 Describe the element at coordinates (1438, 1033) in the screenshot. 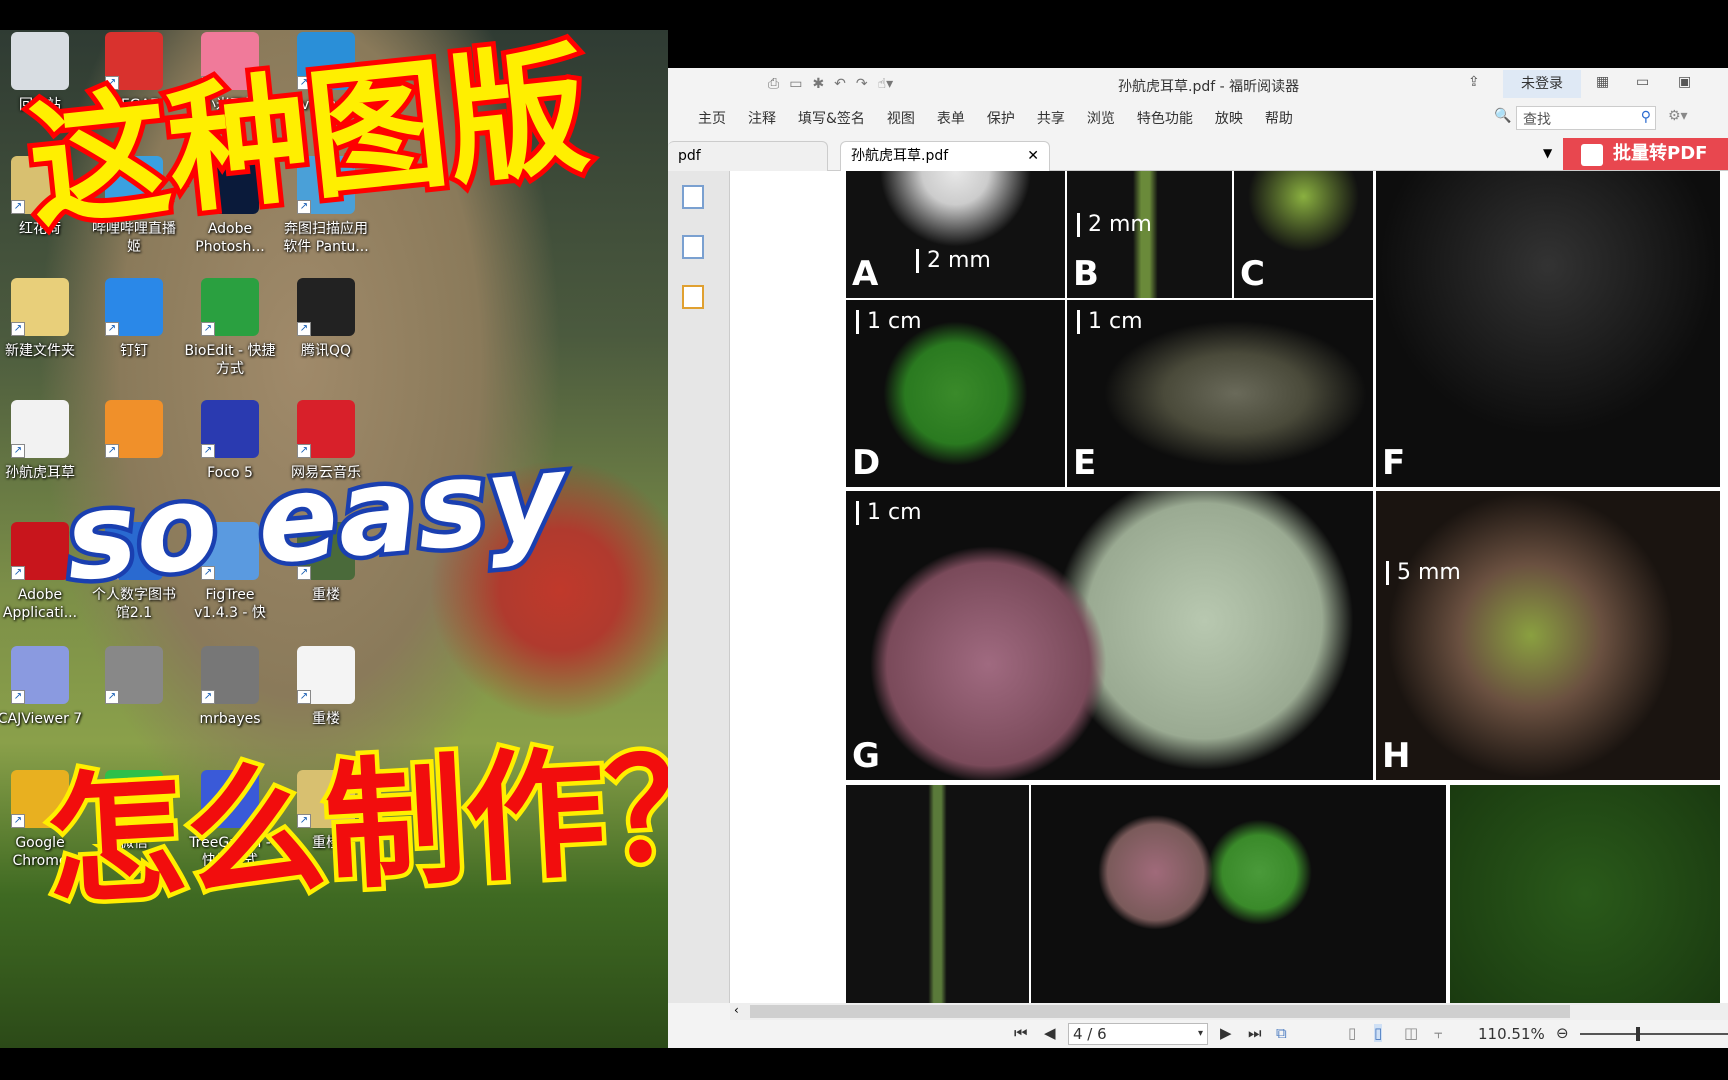

I see `split-icon: ⫟` at that location.